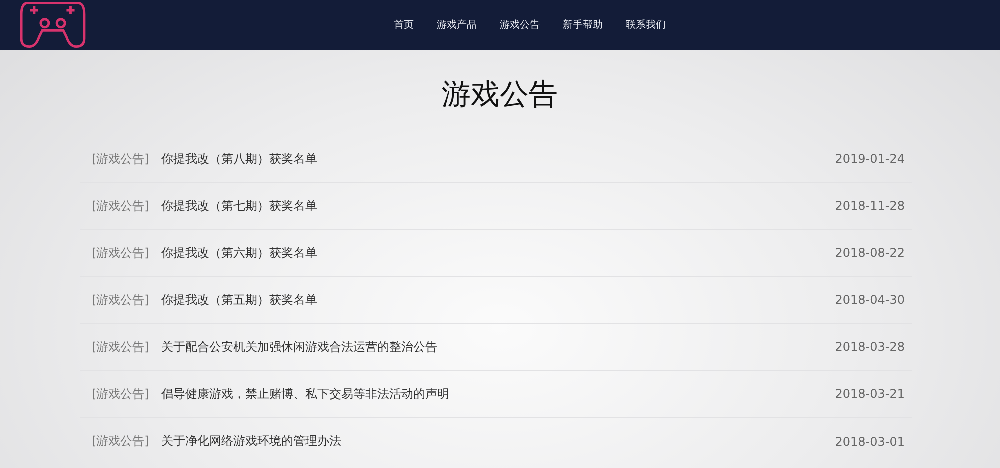  I want to click on notice-date: 2018-04-30, so click(870, 300).